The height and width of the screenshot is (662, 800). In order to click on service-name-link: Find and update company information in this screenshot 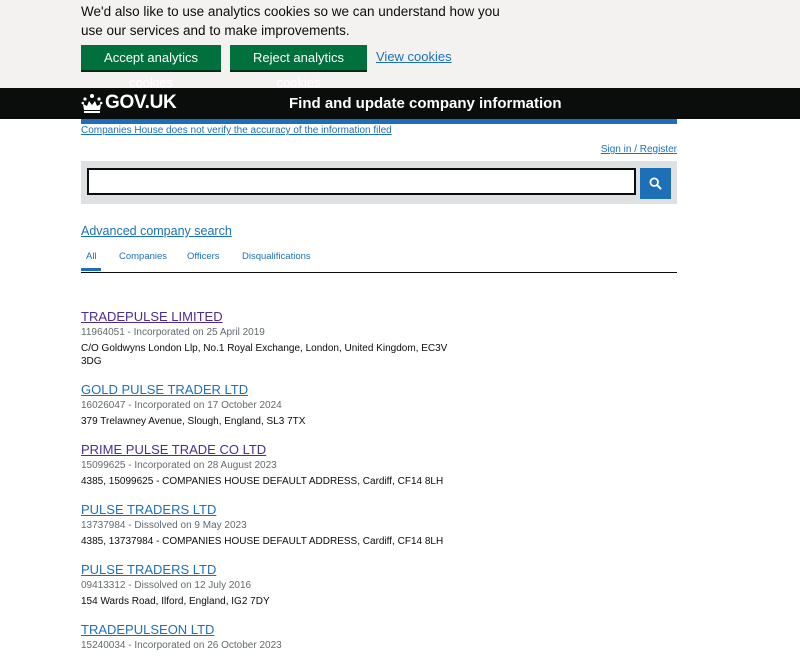, I will do `click(425, 104)`.